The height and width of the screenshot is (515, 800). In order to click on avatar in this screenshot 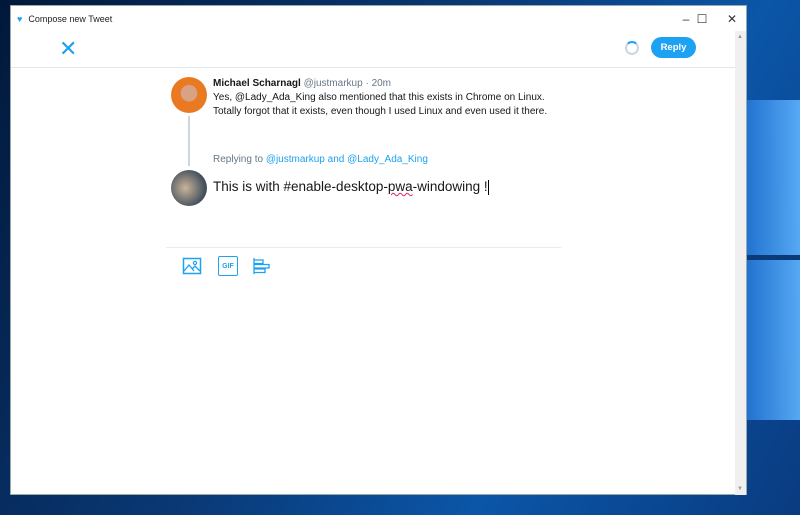, I will do `click(189, 95)`.